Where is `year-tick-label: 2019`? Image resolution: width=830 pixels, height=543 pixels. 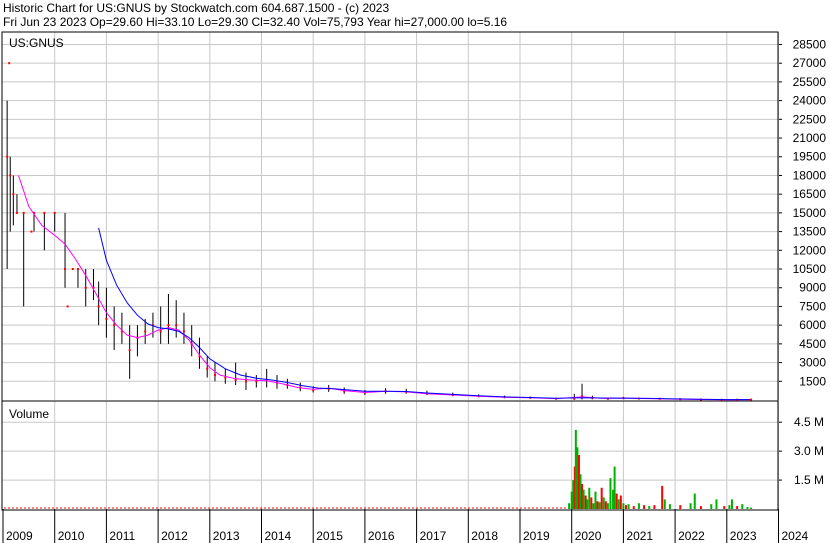 year-tick-label: 2019 is located at coordinates (536, 536).